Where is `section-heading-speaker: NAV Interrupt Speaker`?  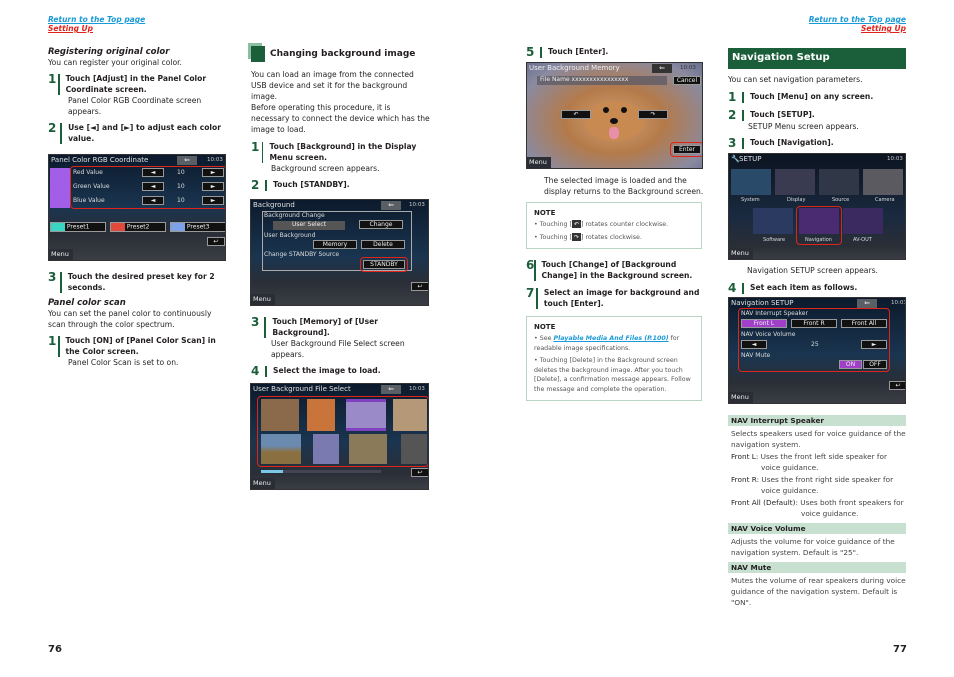
section-heading-speaker: NAV Interrupt Speaker is located at coordinates (817, 420).